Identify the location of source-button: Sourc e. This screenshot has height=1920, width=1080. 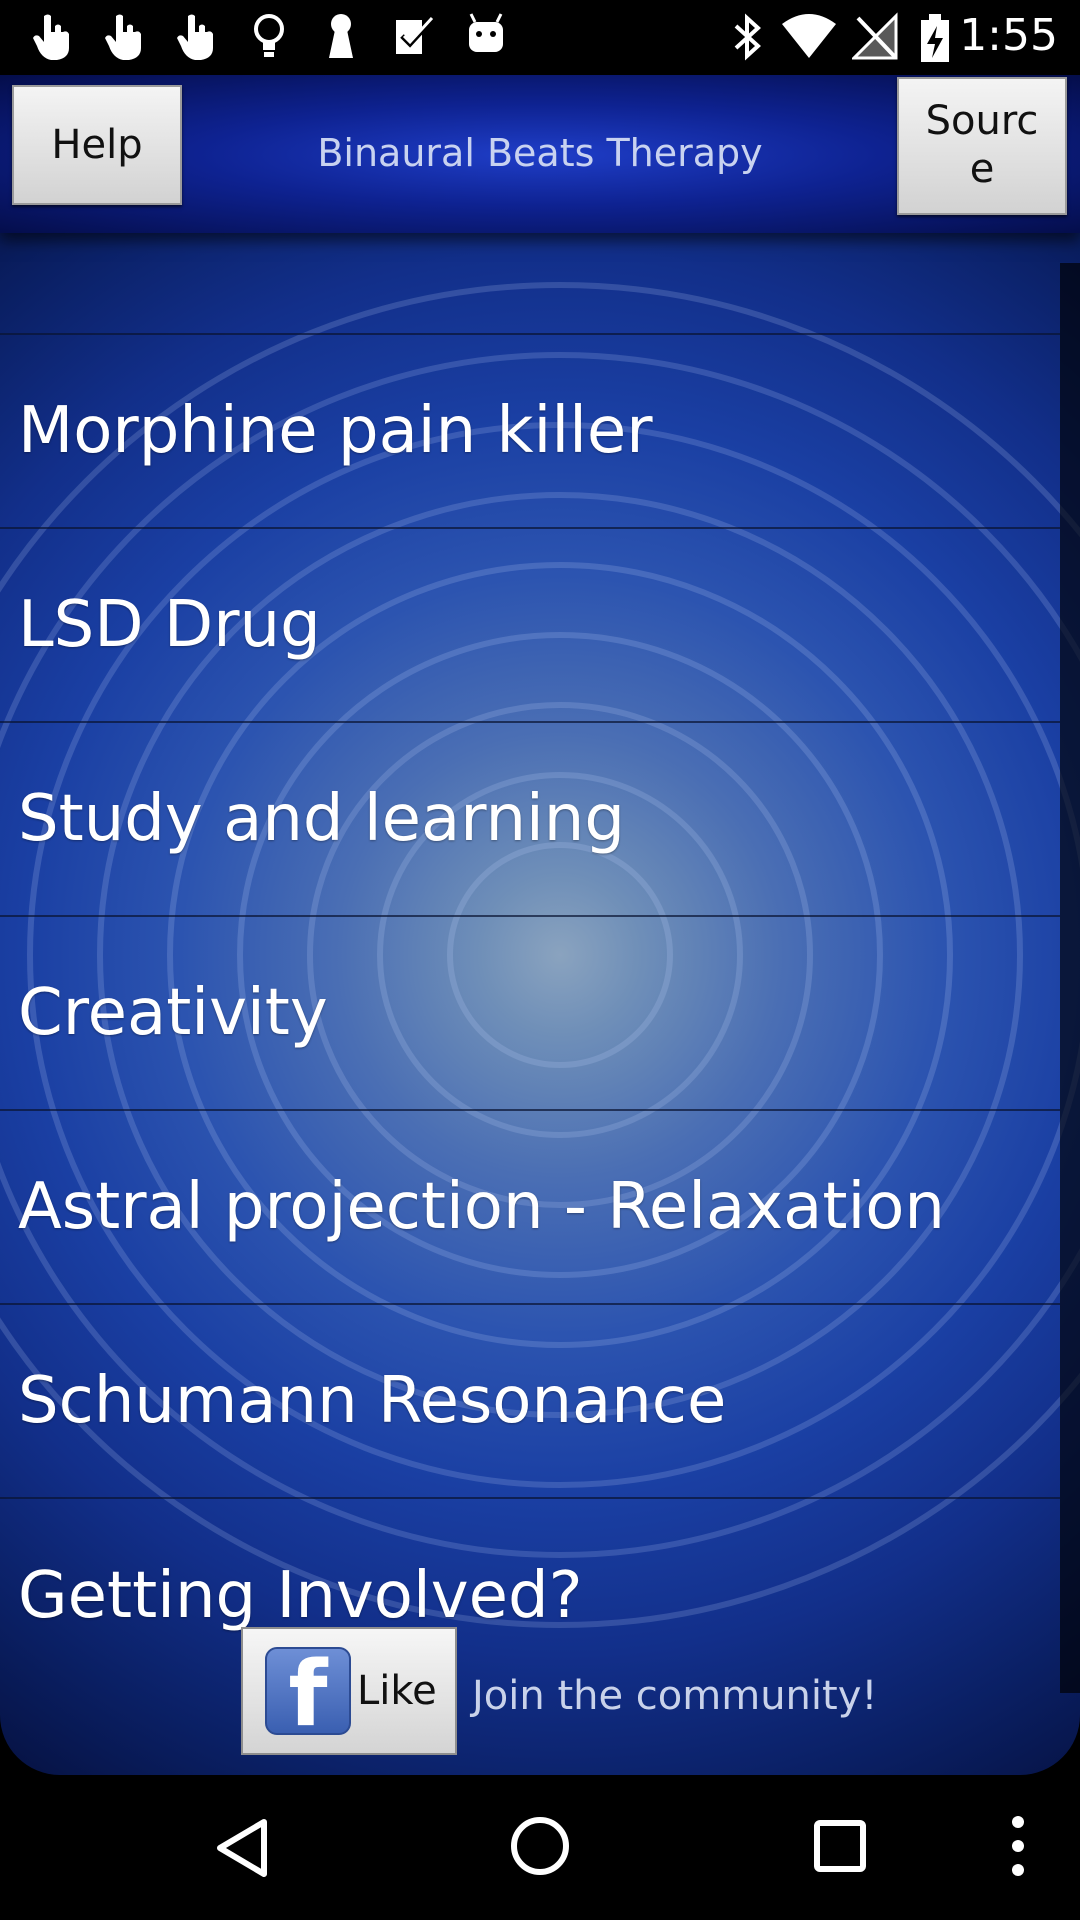
(982, 146).